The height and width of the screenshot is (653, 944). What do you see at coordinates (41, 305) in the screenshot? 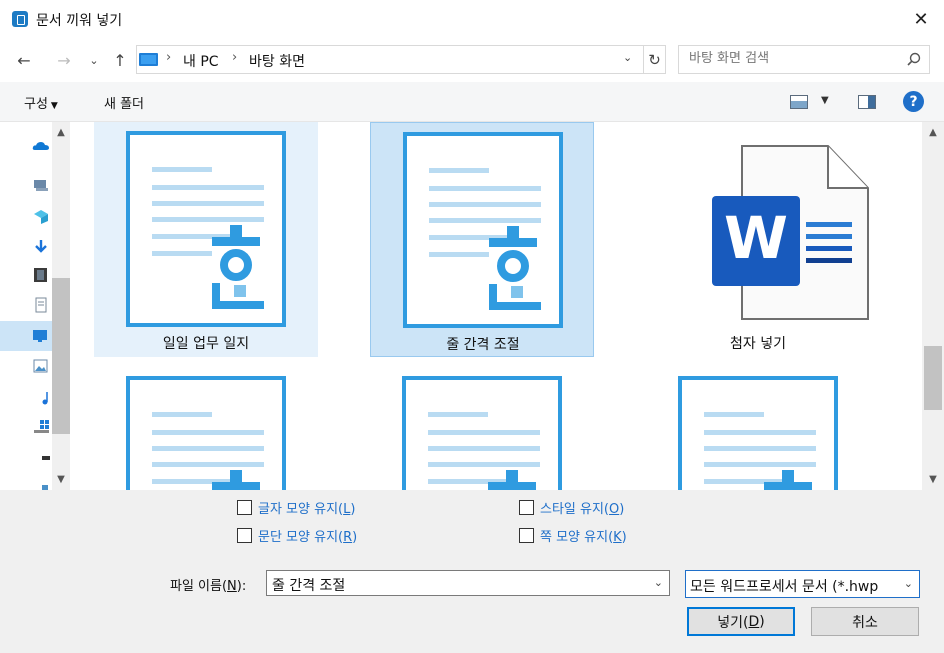
I see `documents-icon` at bounding box center [41, 305].